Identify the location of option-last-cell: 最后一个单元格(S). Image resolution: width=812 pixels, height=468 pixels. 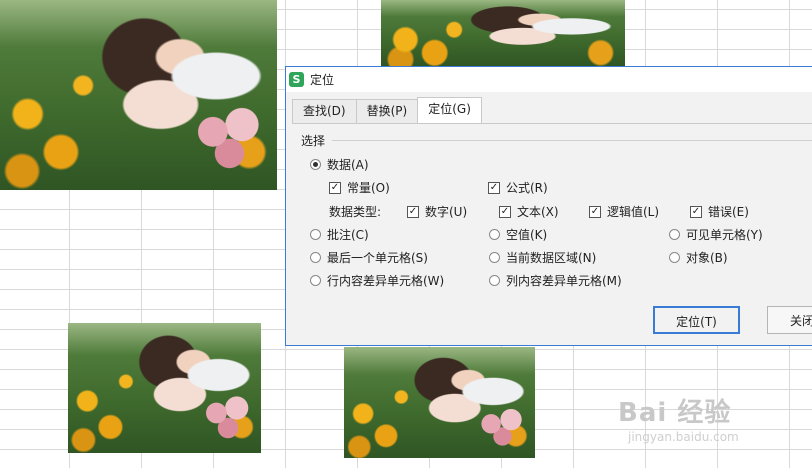
(369, 257).